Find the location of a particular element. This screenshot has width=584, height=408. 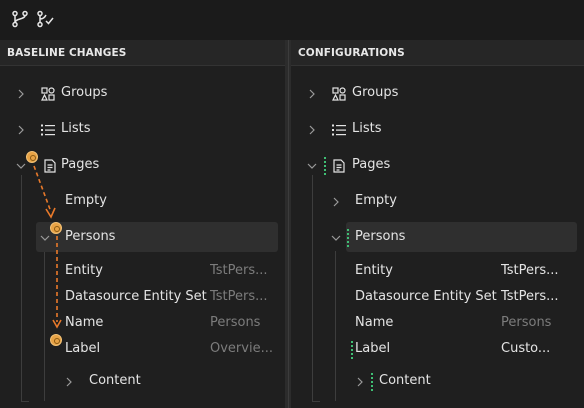

splitter-line is located at coordinates (288, 224).